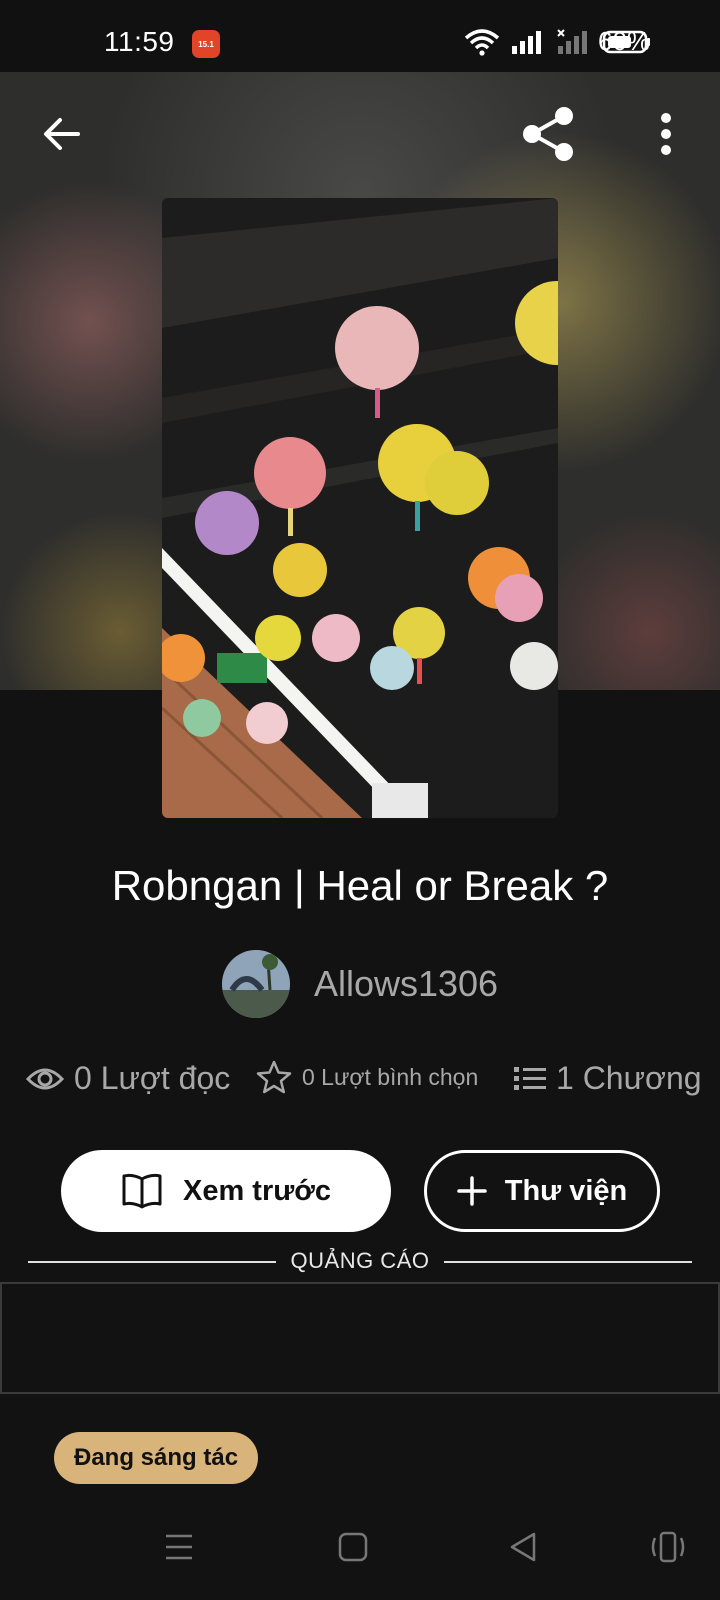  Describe the element at coordinates (360, 36) in the screenshot. I see `status-bar: 11:59 15.1 60%` at that location.